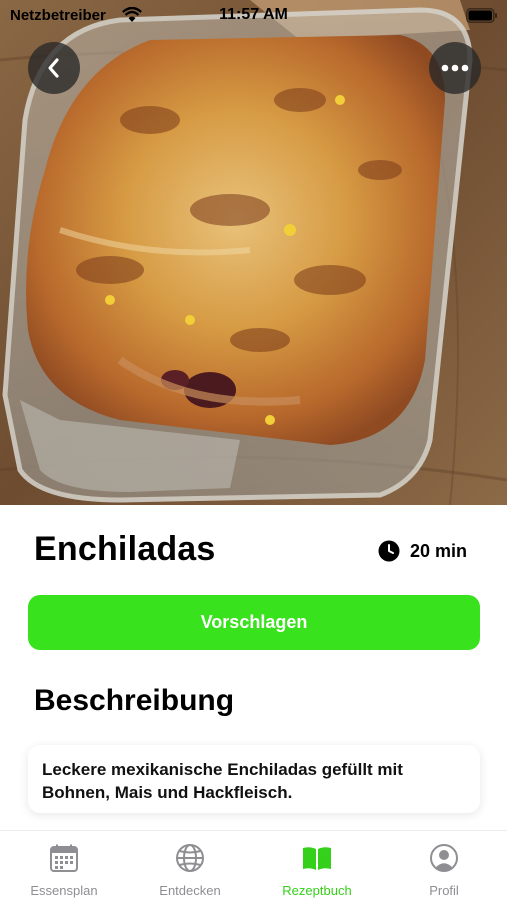 This screenshot has height=901, width=507. I want to click on chevron-left-icon, so click(53, 68).